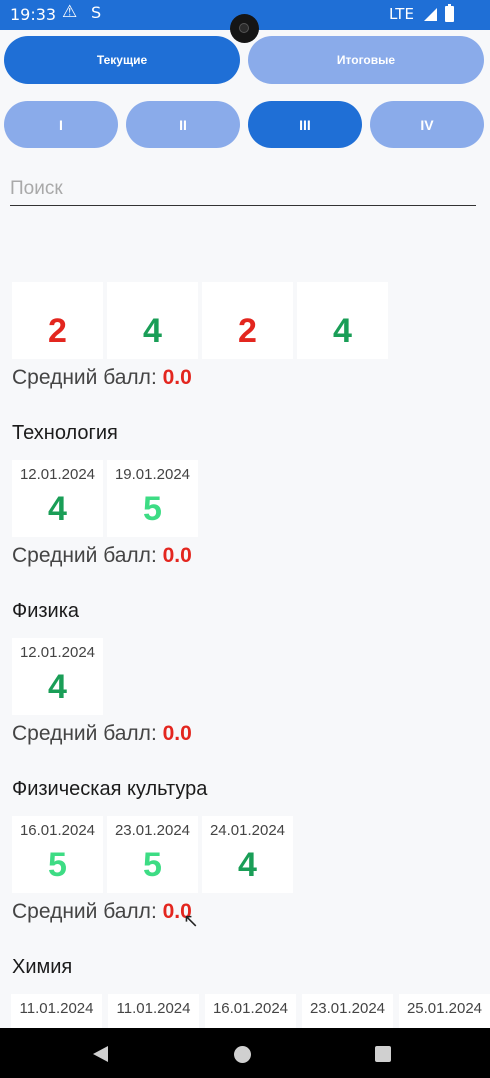  Describe the element at coordinates (383, 1054) in the screenshot. I see `recents-icon` at that location.